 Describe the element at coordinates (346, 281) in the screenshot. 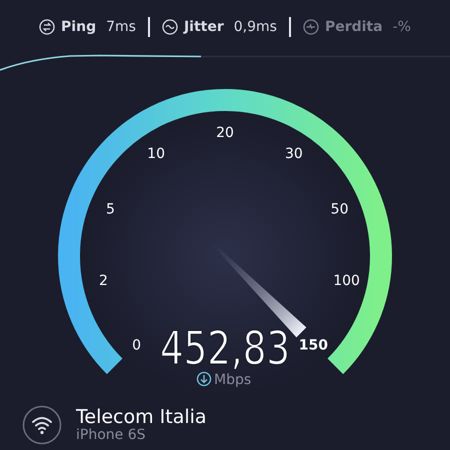

I see `scale-label: 100` at that location.